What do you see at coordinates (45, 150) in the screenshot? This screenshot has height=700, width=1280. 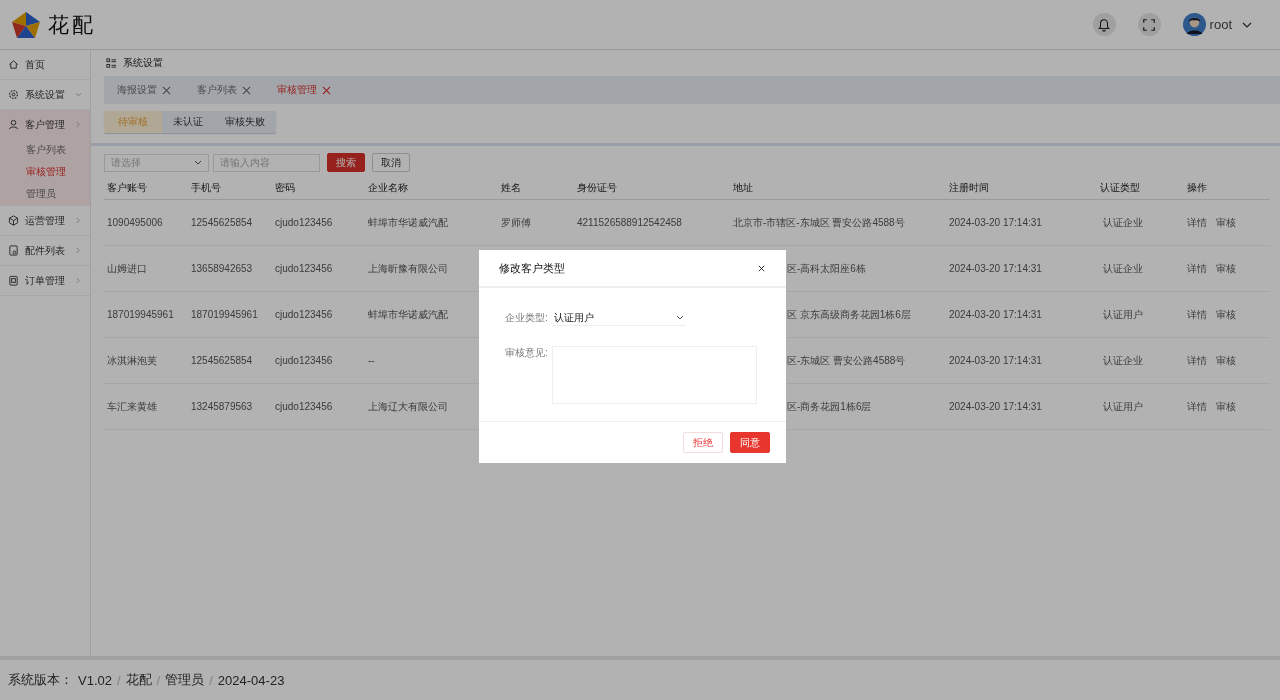 I see `sidebar-subitem: 客户列表` at bounding box center [45, 150].